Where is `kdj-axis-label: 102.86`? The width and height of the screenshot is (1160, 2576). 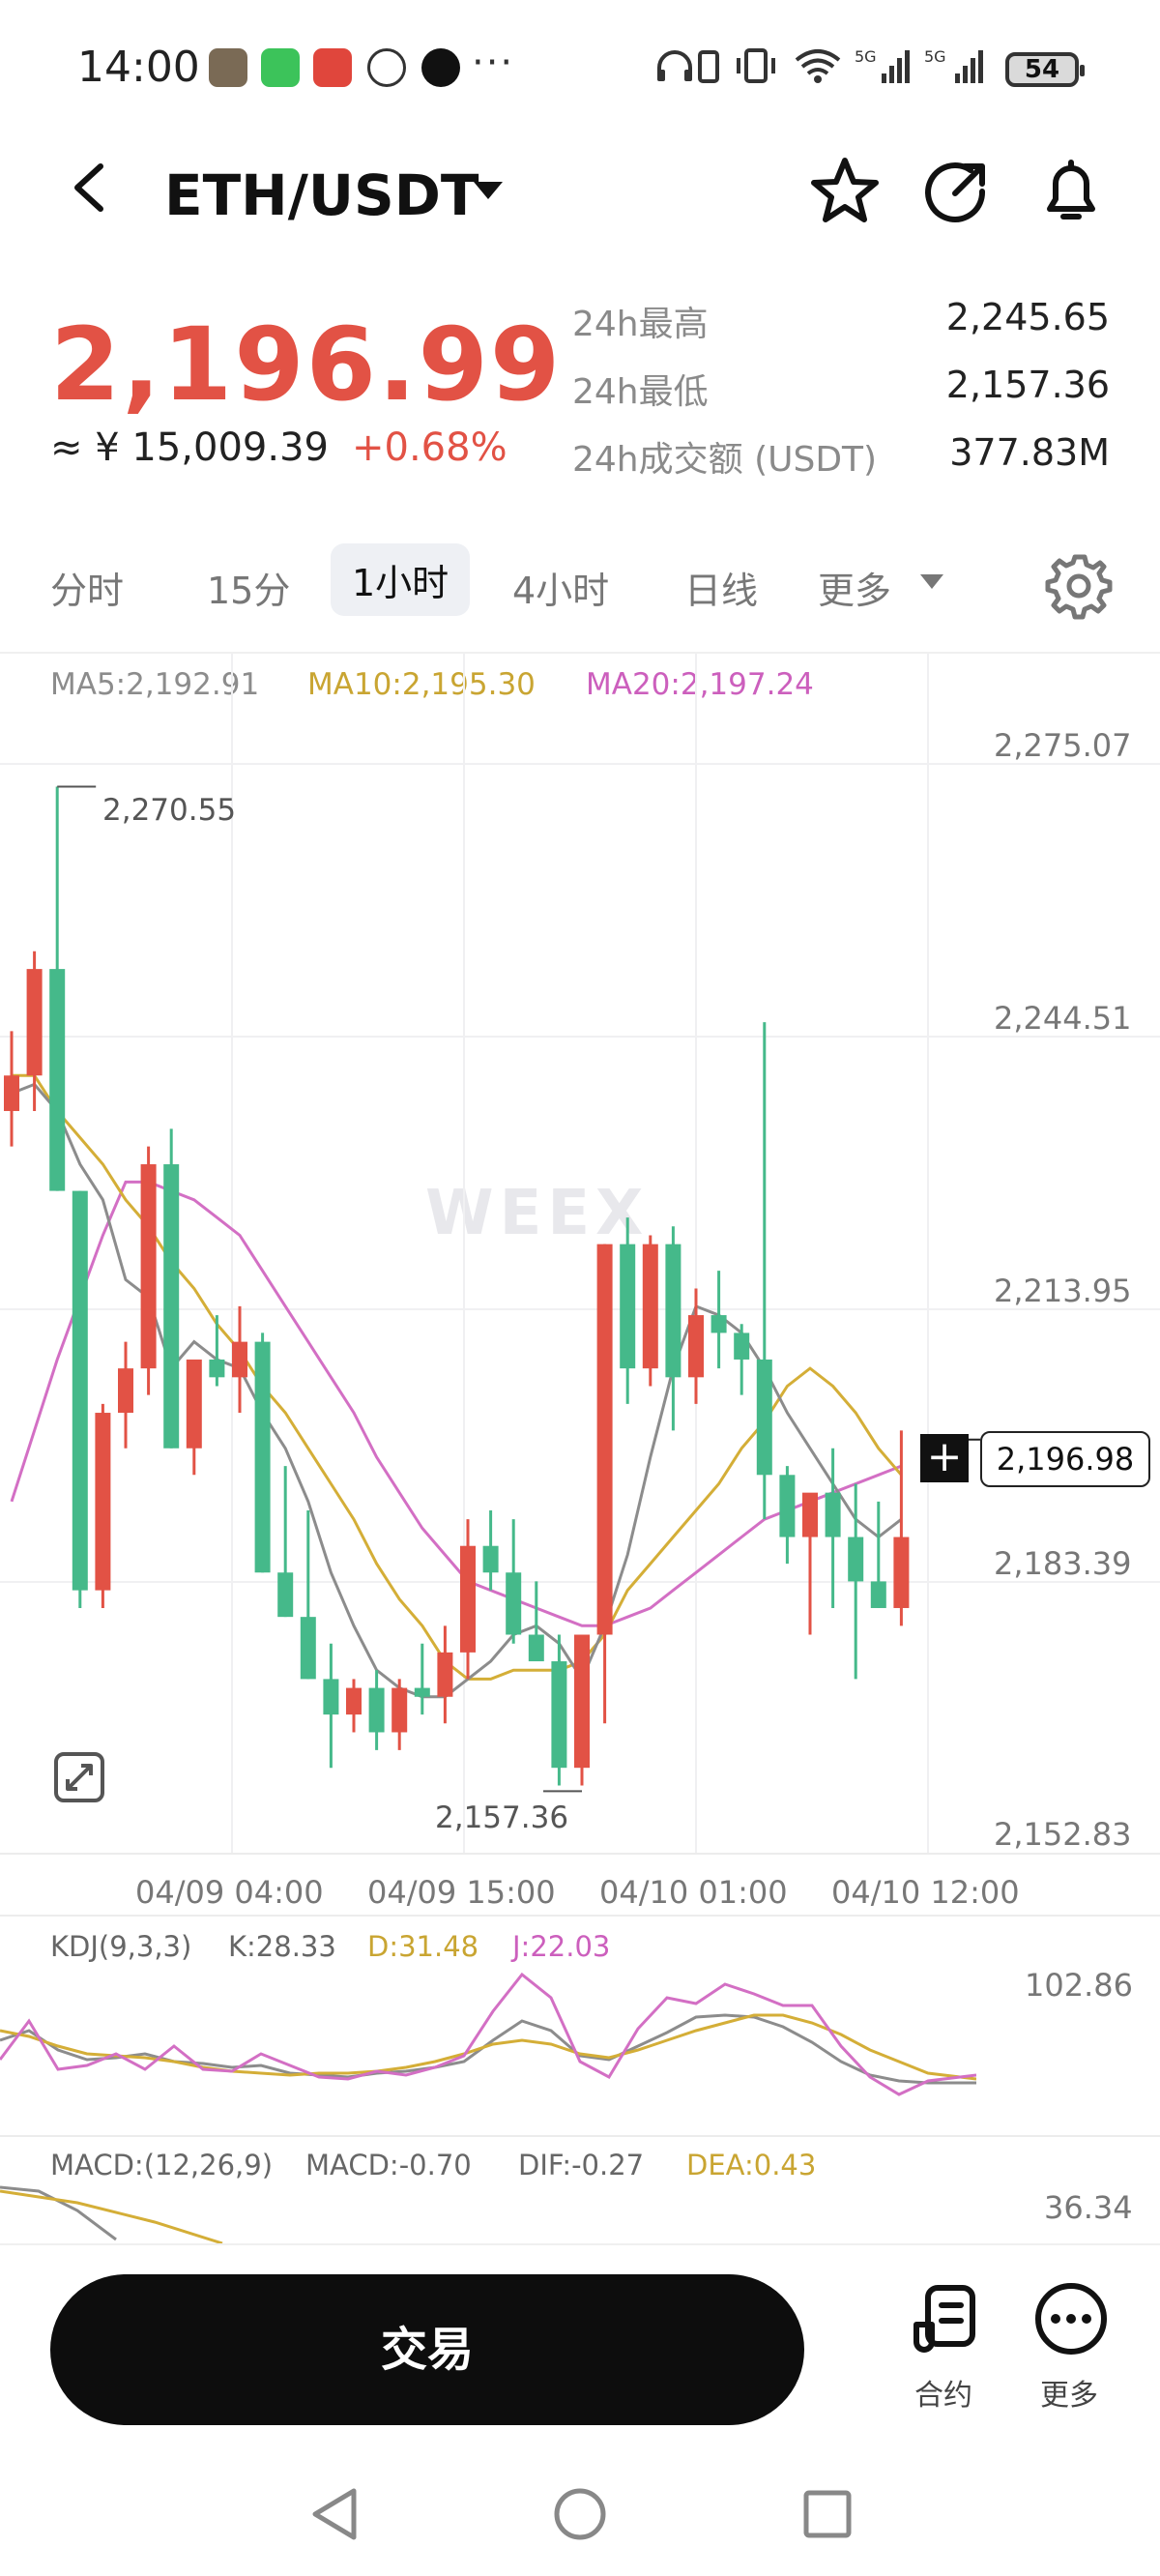 kdj-axis-label: 102.86 is located at coordinates (1079, 1985).